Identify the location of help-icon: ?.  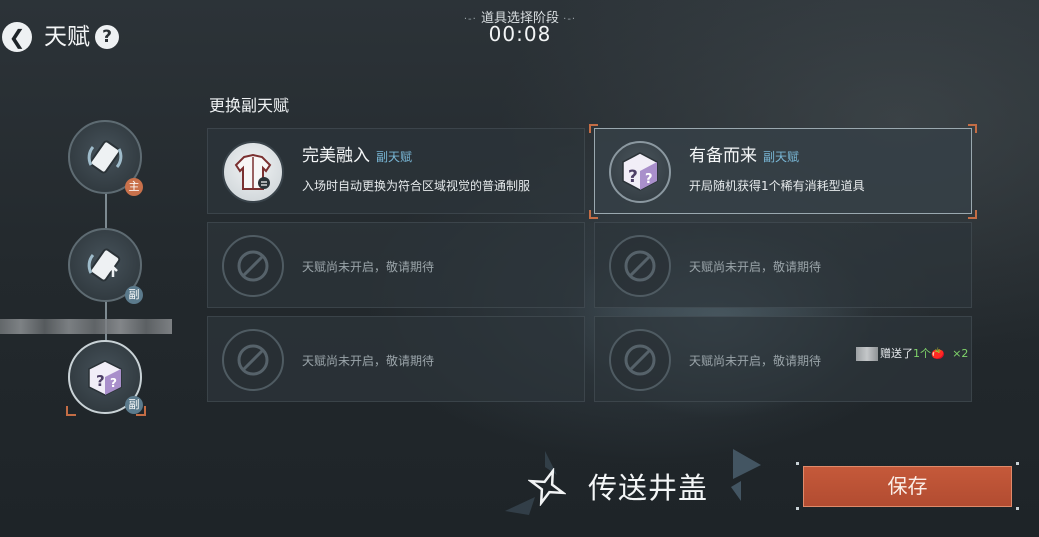
(107, 37).